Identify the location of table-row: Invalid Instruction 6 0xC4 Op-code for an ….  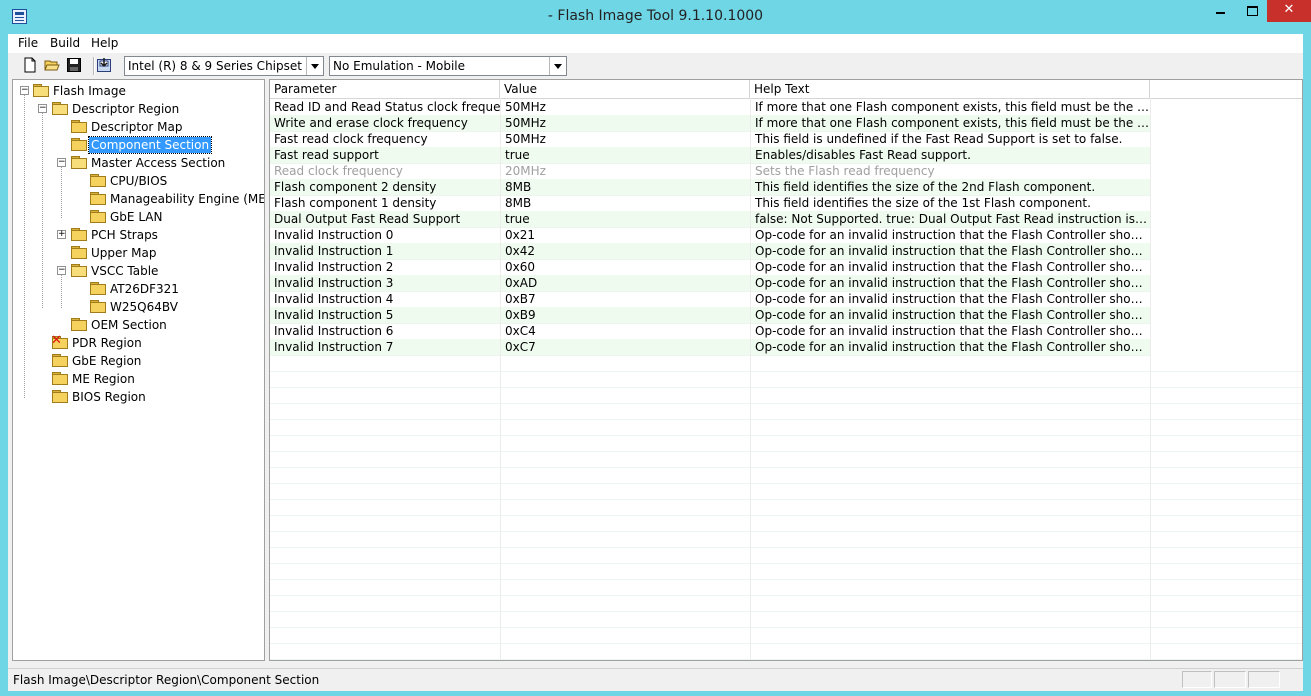
(710, 331).